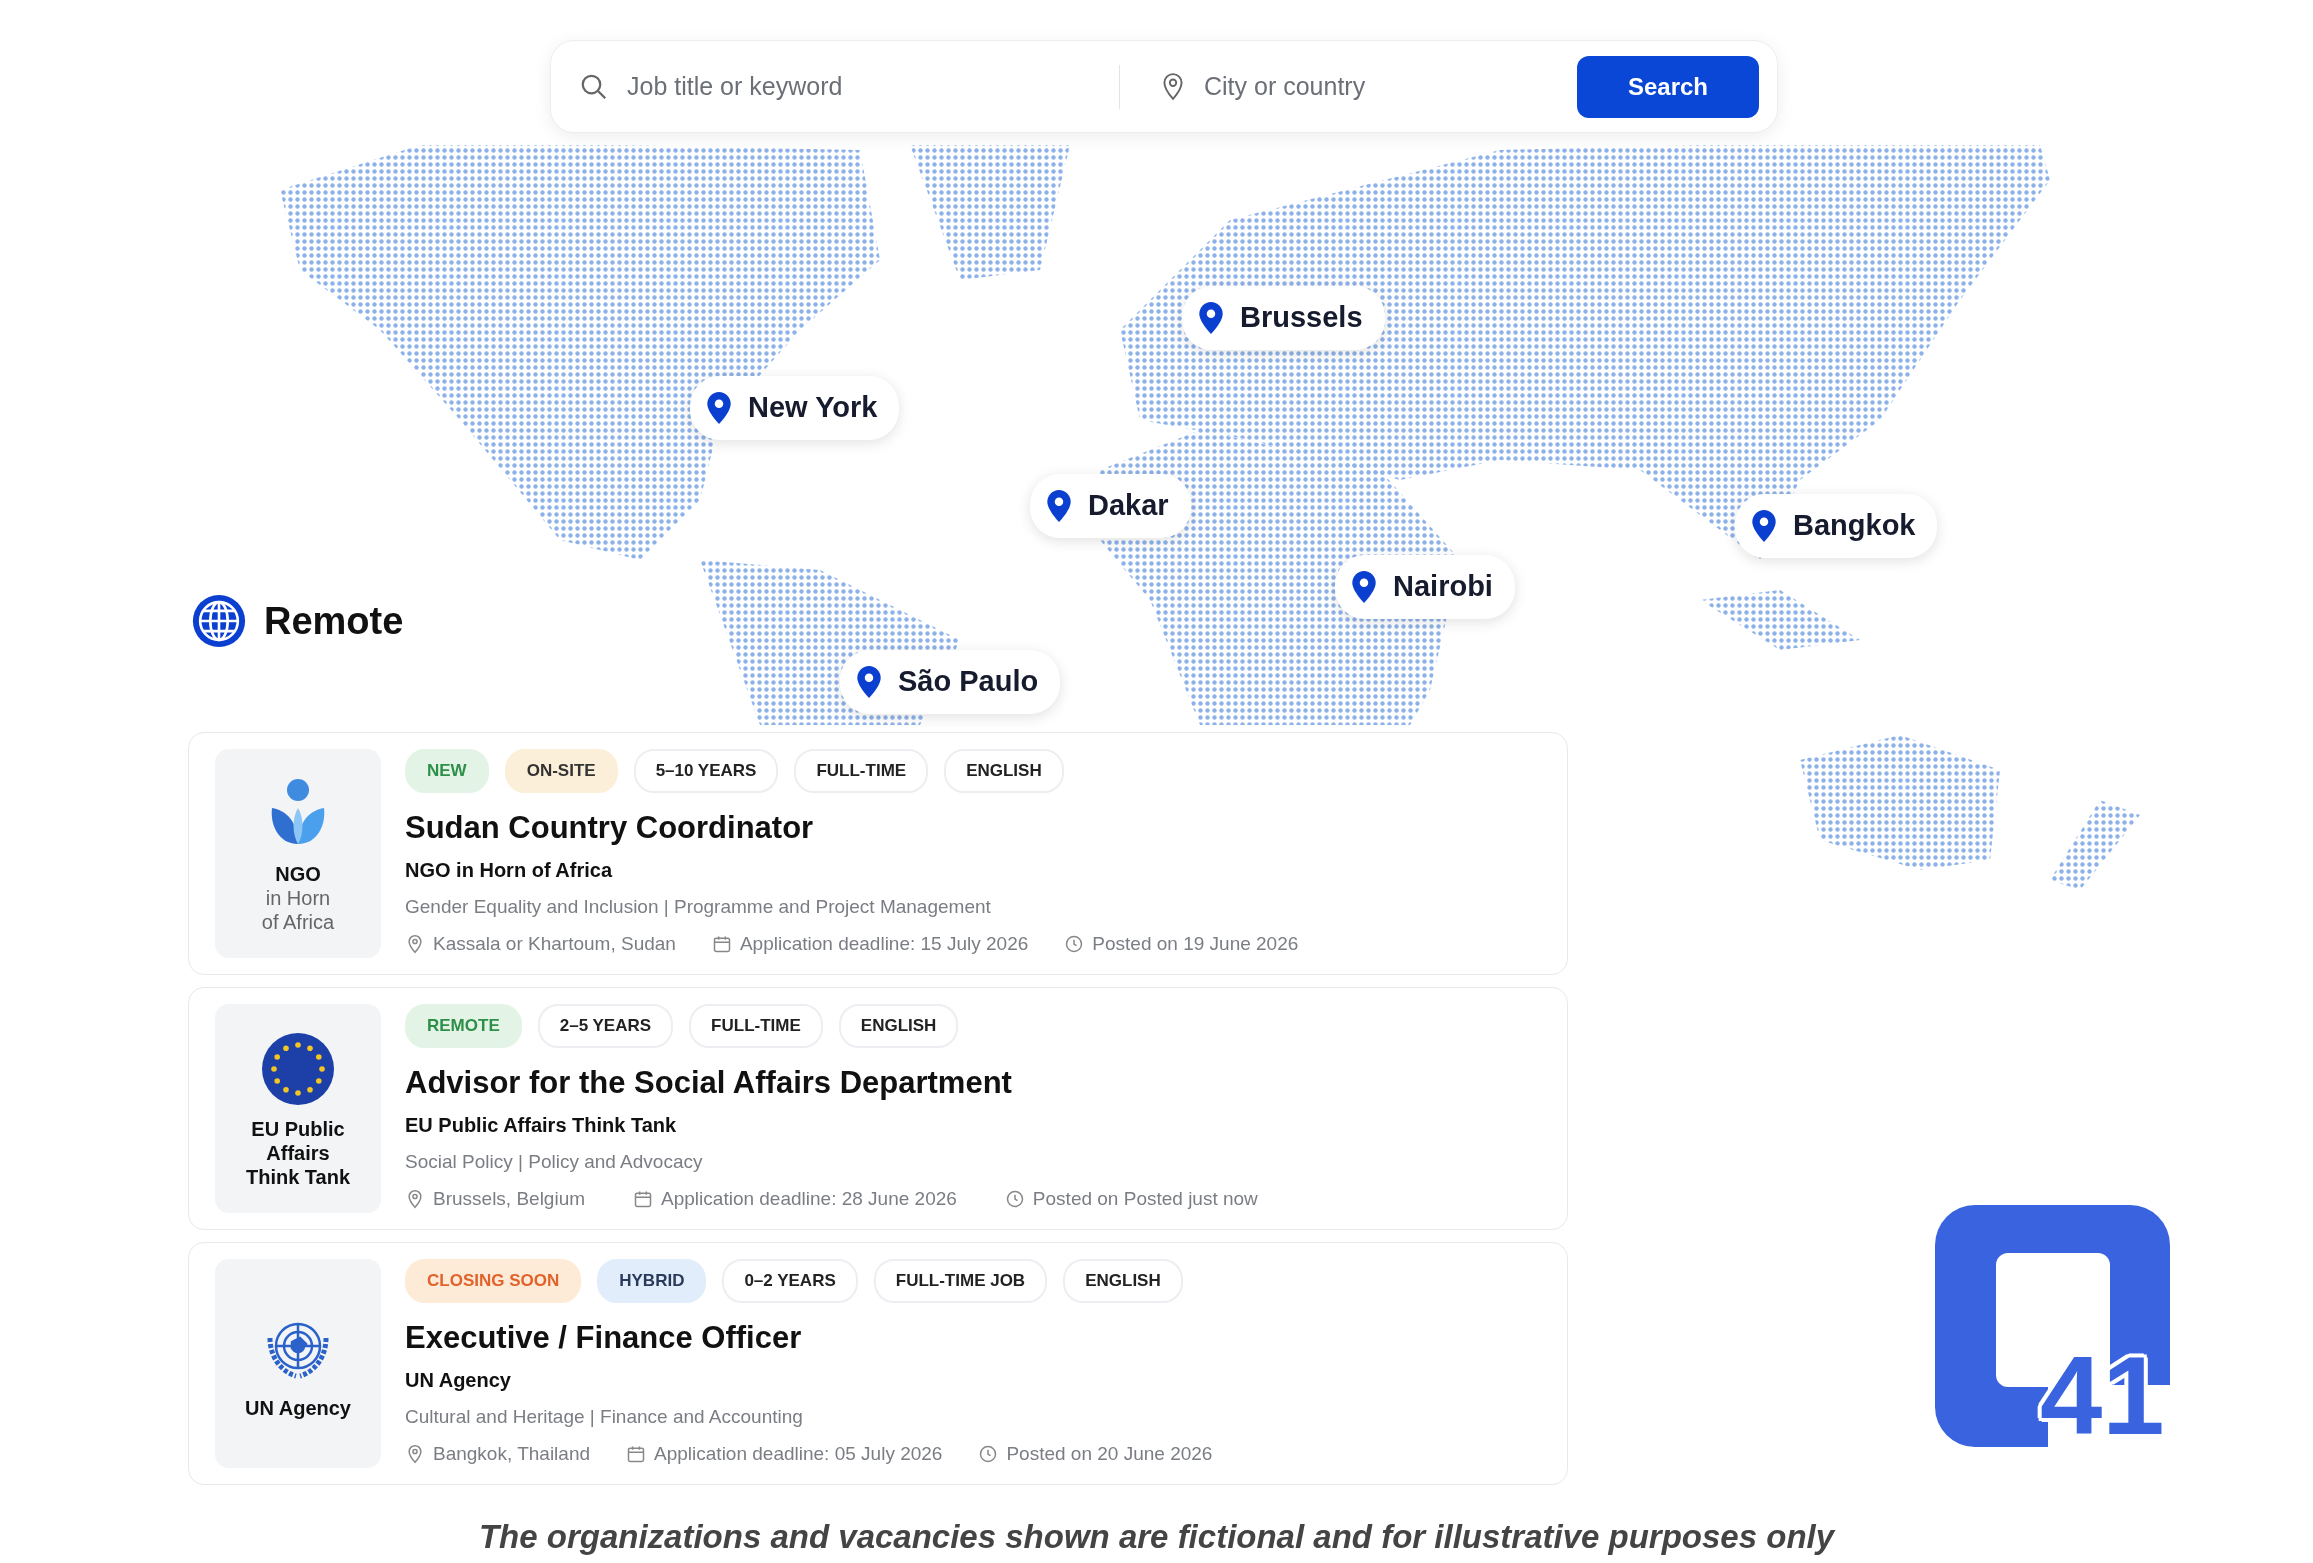  I want to click on job-location: Kassala or Khartoum, Sudan, so click(554, 943).